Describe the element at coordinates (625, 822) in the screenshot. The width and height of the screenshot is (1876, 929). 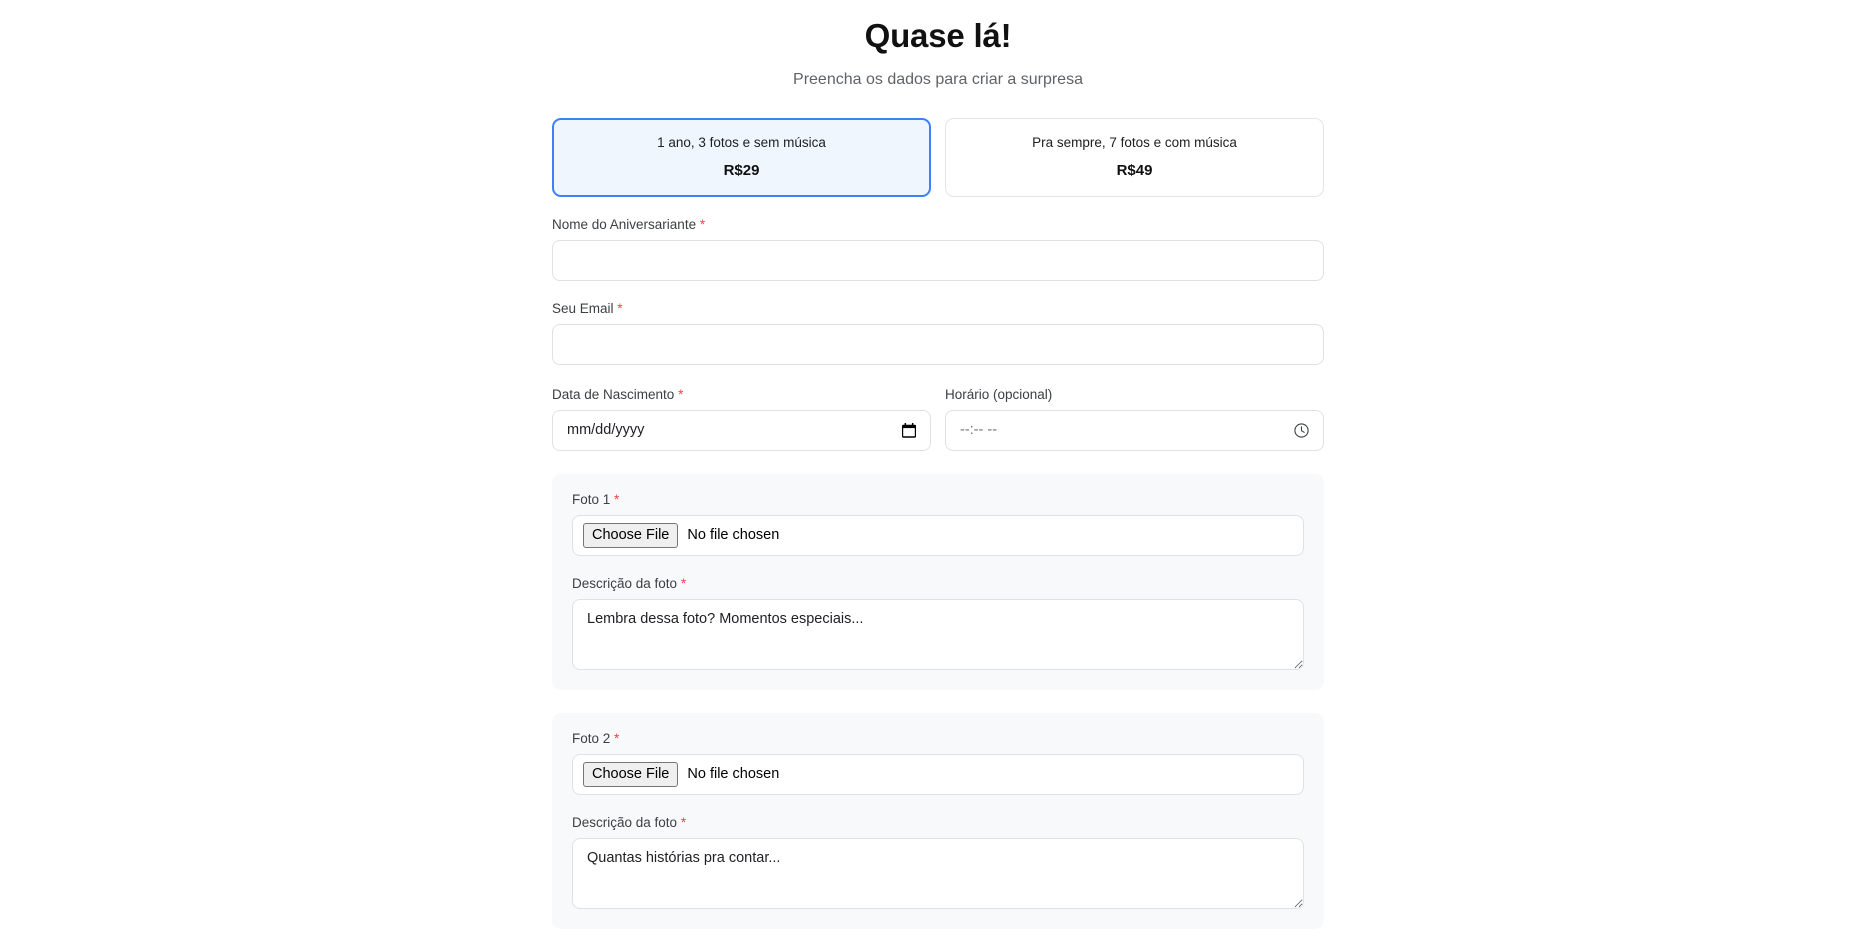
I see `photo-2-desc-label-text: Descrição da foto` at that location.